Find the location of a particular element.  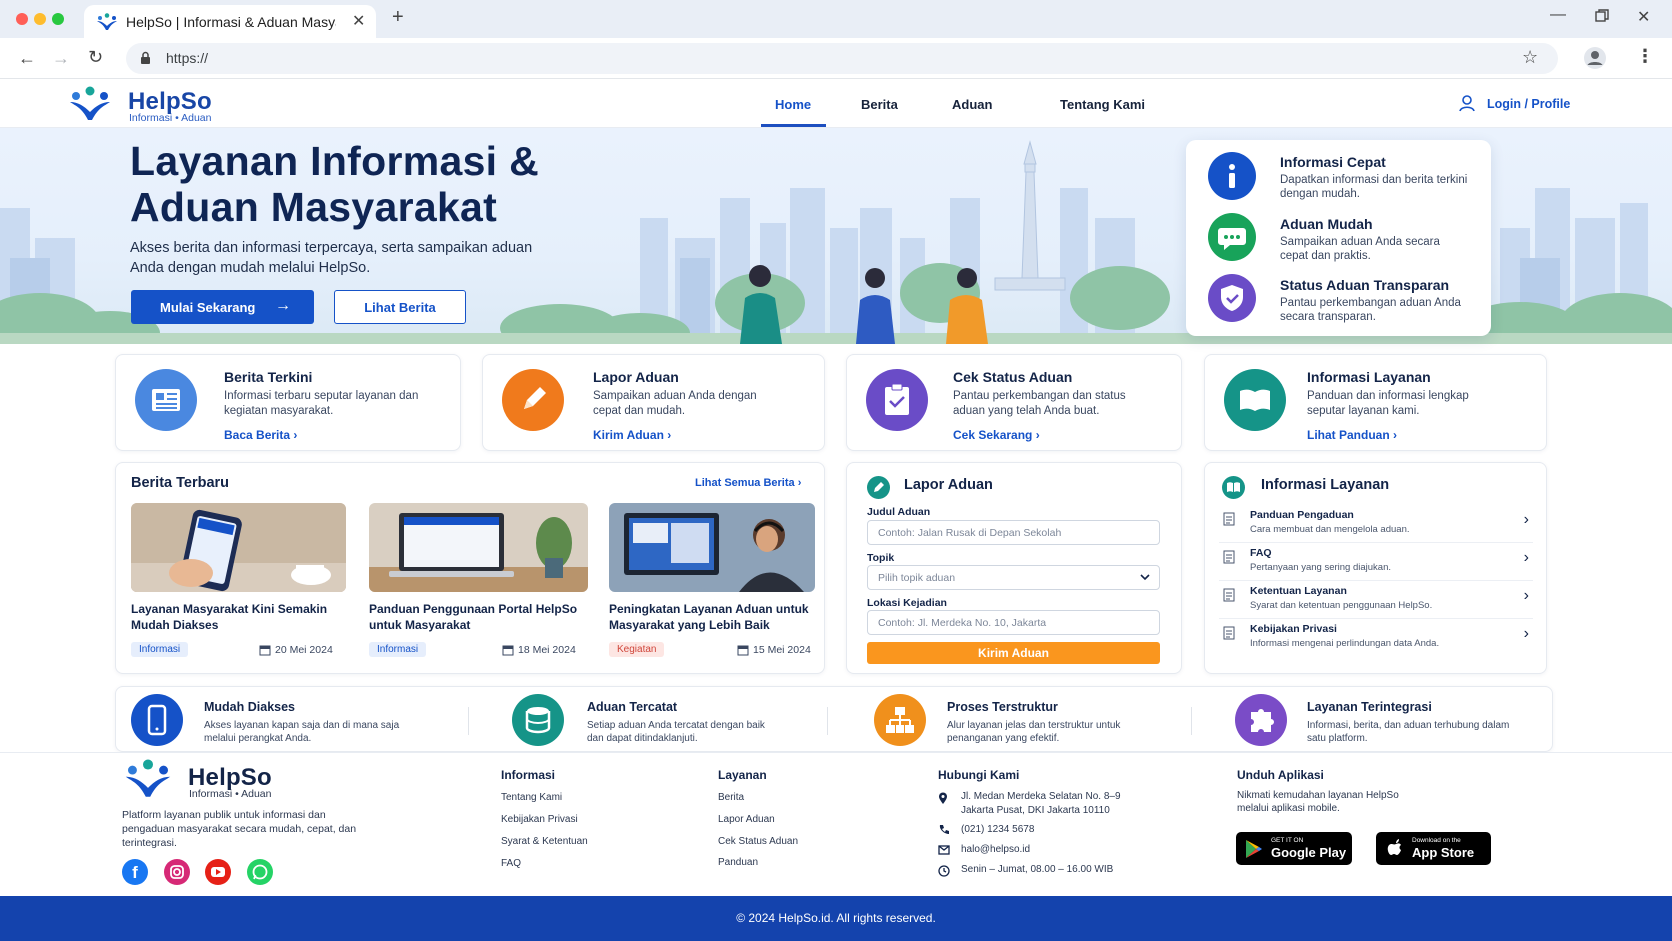

start-now-button: Mulai Sekarang → is located at coordinates (222, 307).